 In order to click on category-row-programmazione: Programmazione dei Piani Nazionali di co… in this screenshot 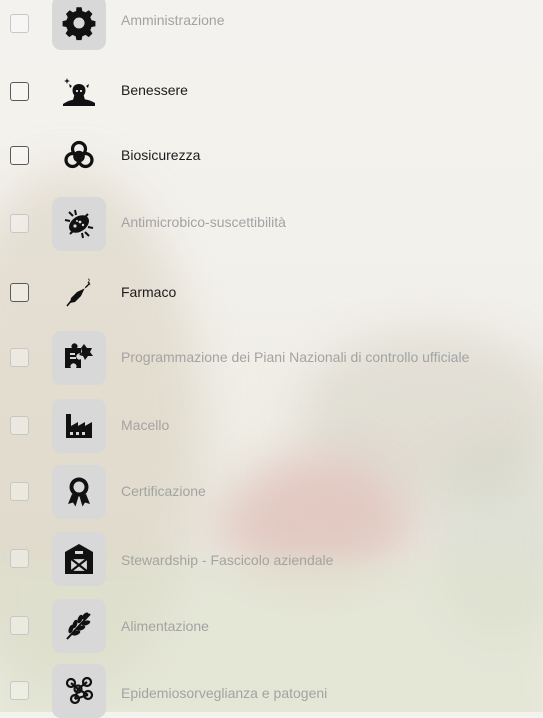, I will do `click(271, 358)`.